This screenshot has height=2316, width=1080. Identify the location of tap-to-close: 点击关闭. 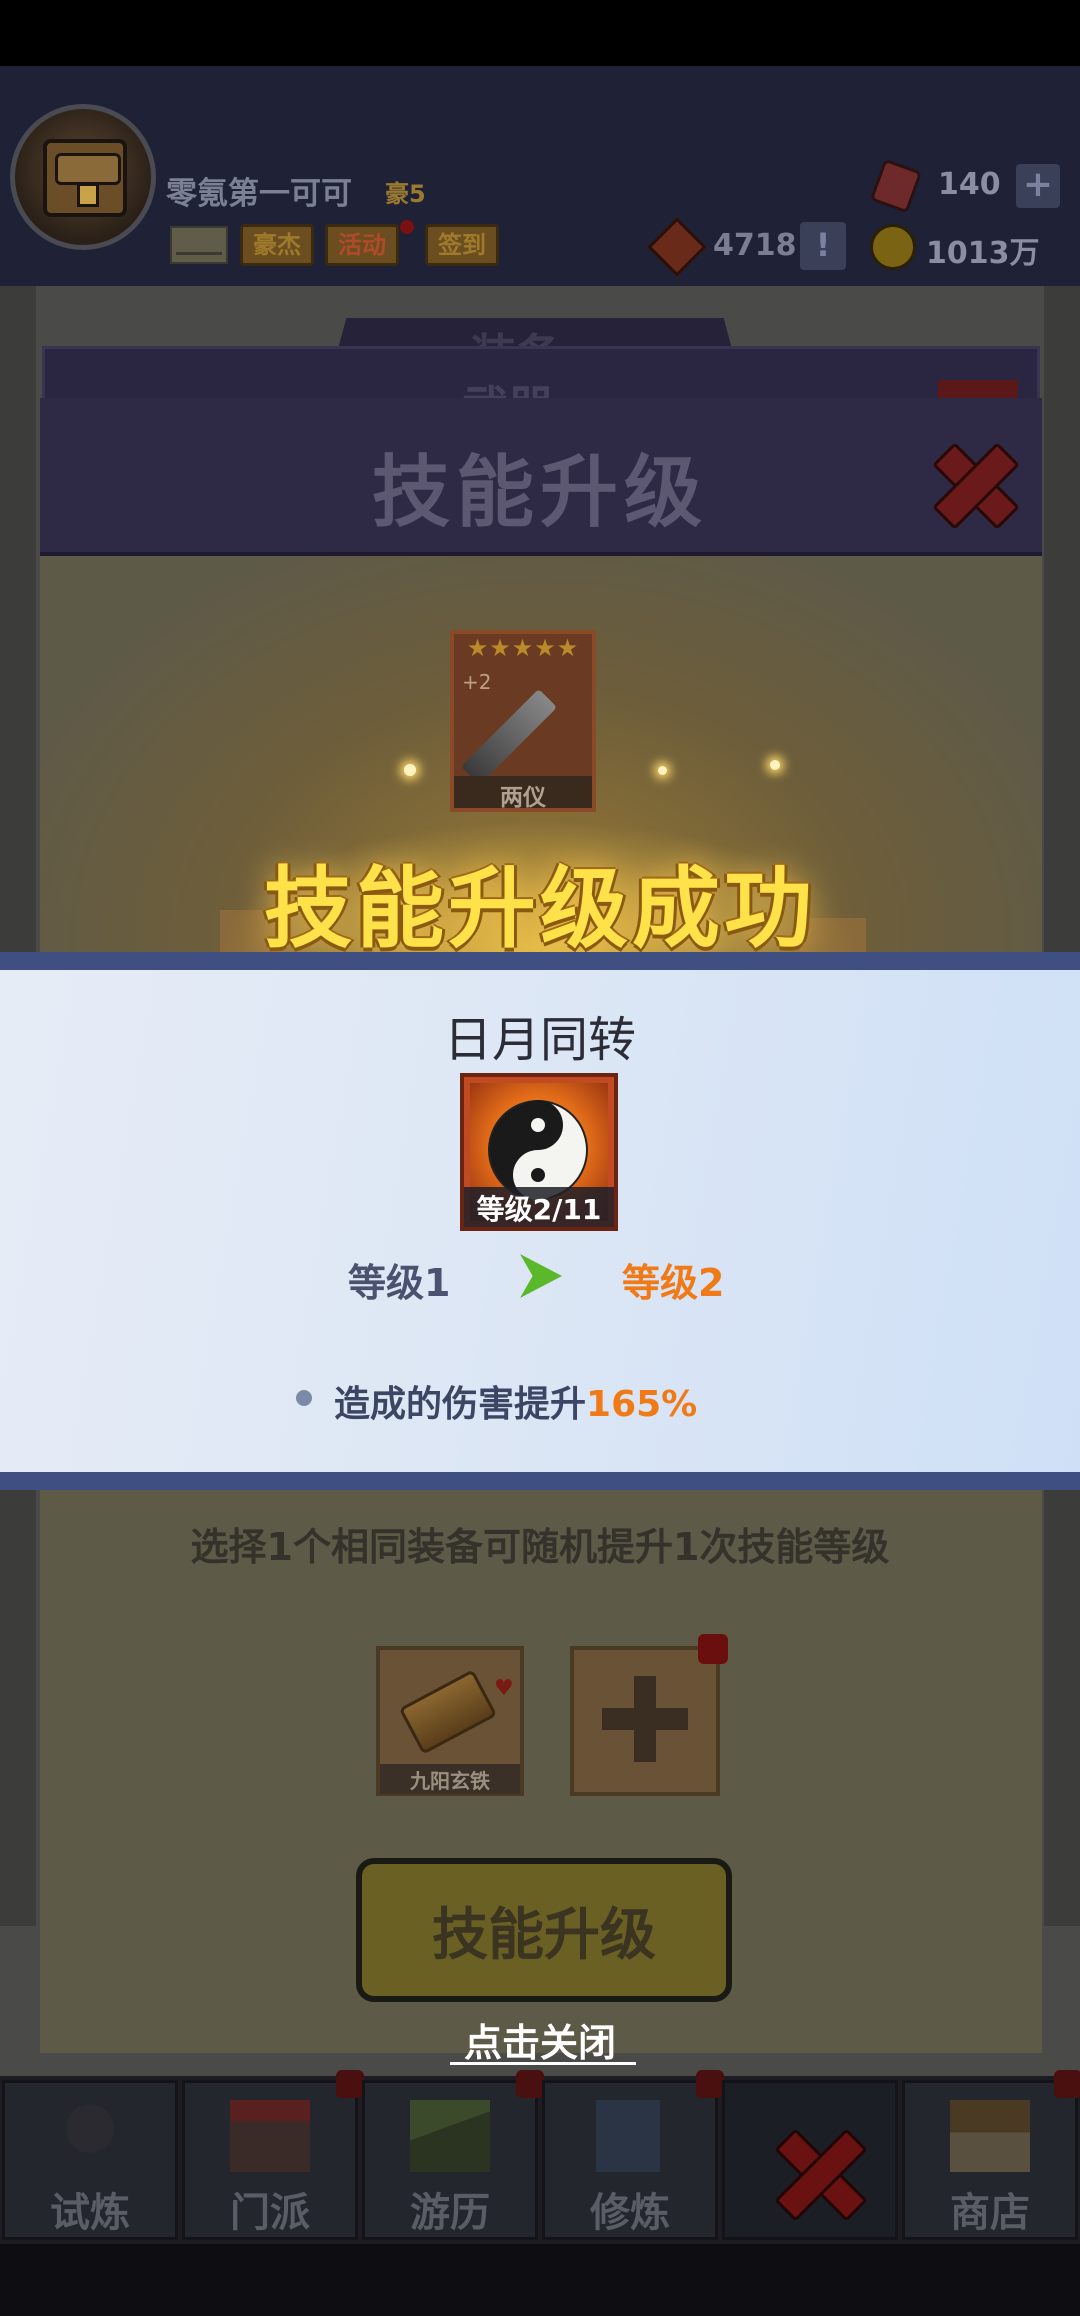
(540, 2039).